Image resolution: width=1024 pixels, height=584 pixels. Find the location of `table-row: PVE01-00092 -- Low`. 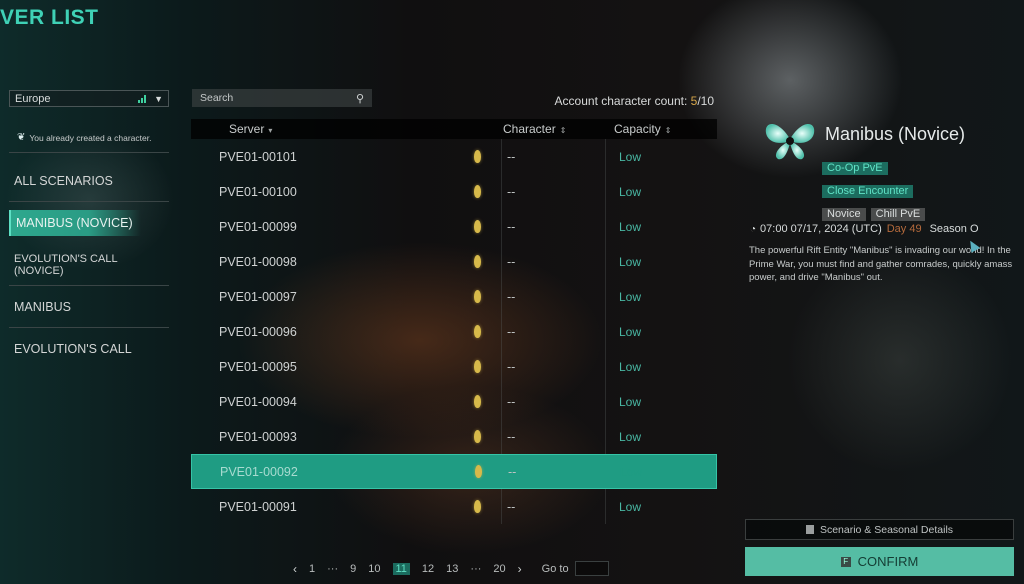

table-row: PVE01-00092 -- Low is located at coordinates (454, 471).